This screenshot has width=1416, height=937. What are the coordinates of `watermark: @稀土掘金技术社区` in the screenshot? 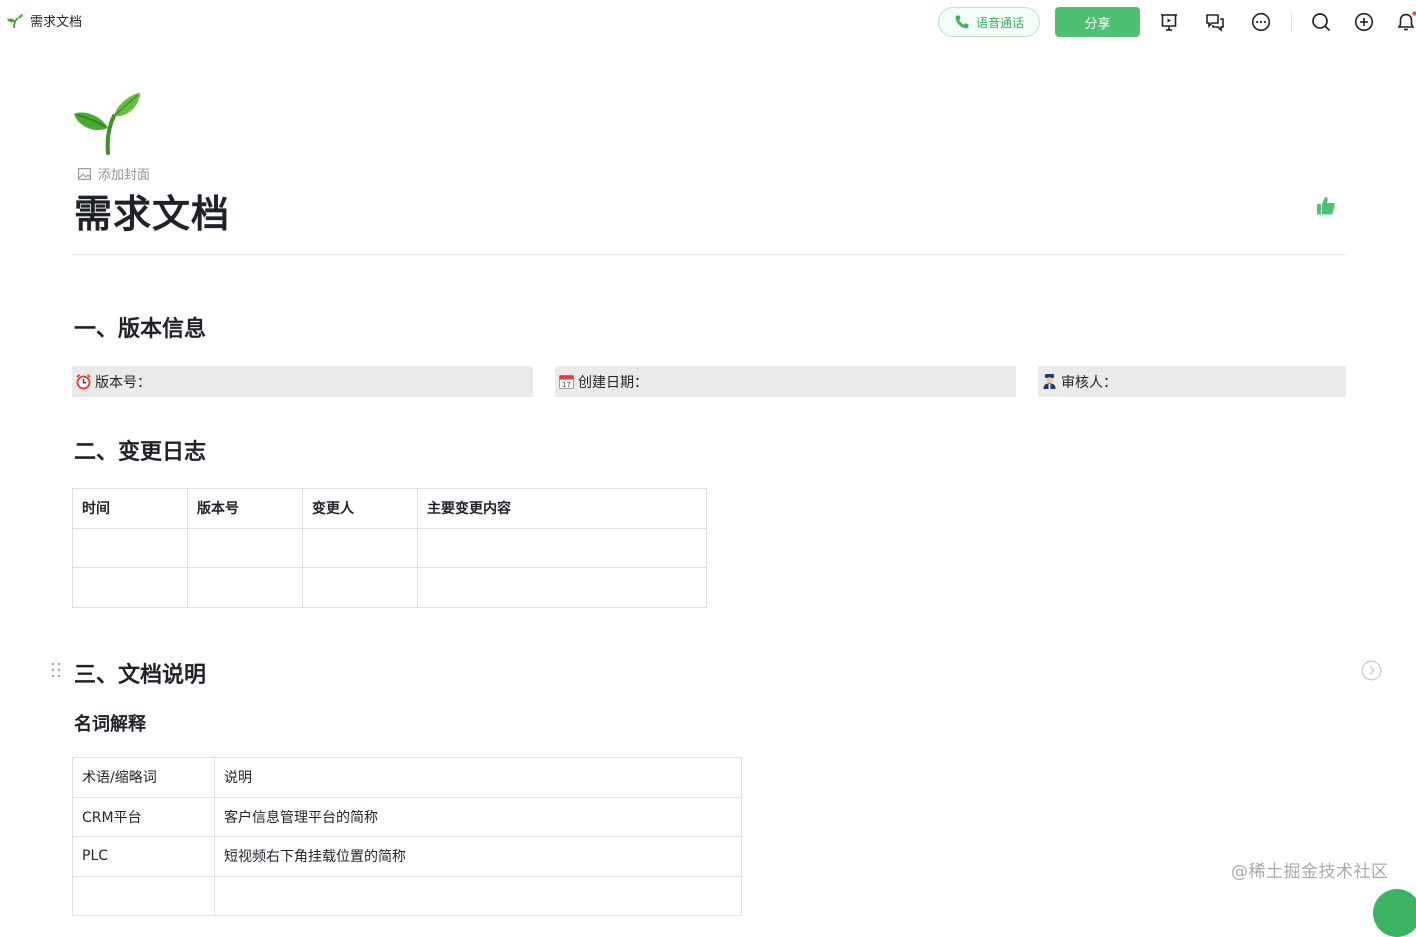 It's located at (1310, 872).